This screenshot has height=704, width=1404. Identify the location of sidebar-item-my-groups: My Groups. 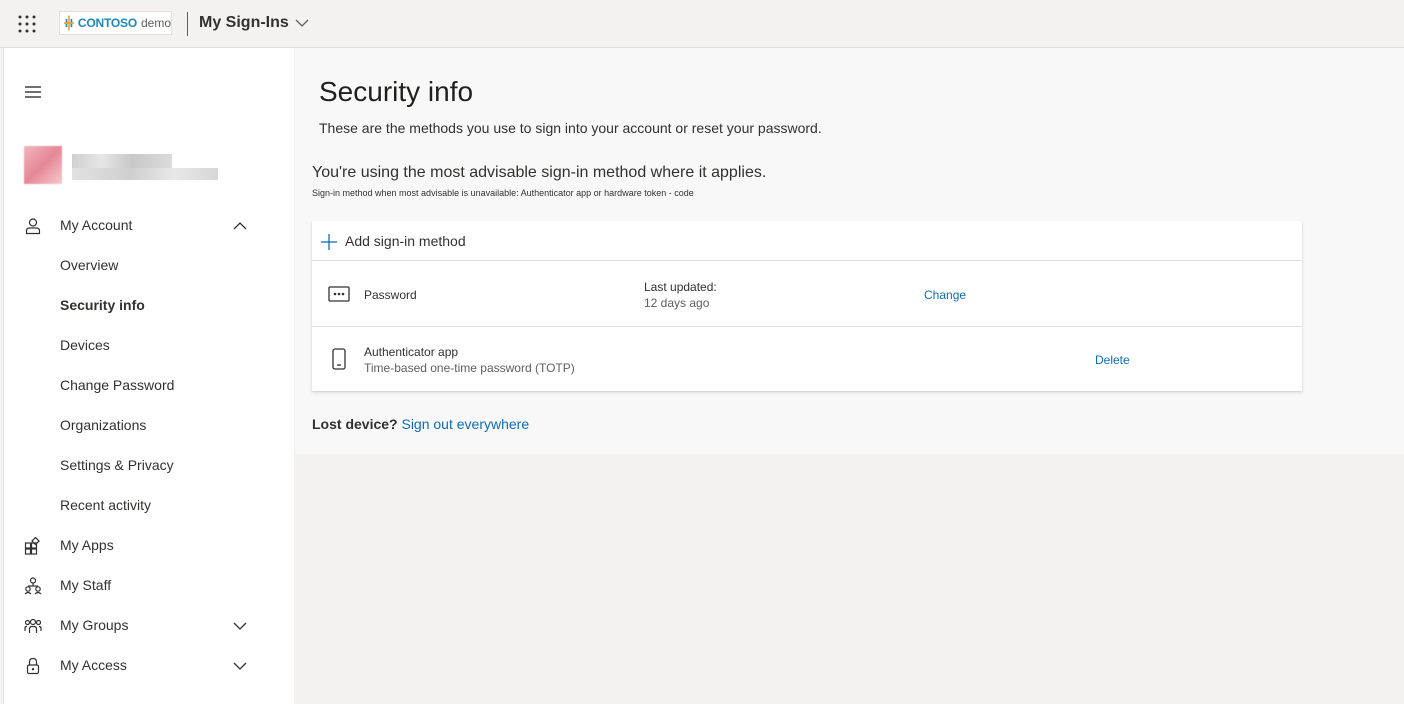
(149, 626).